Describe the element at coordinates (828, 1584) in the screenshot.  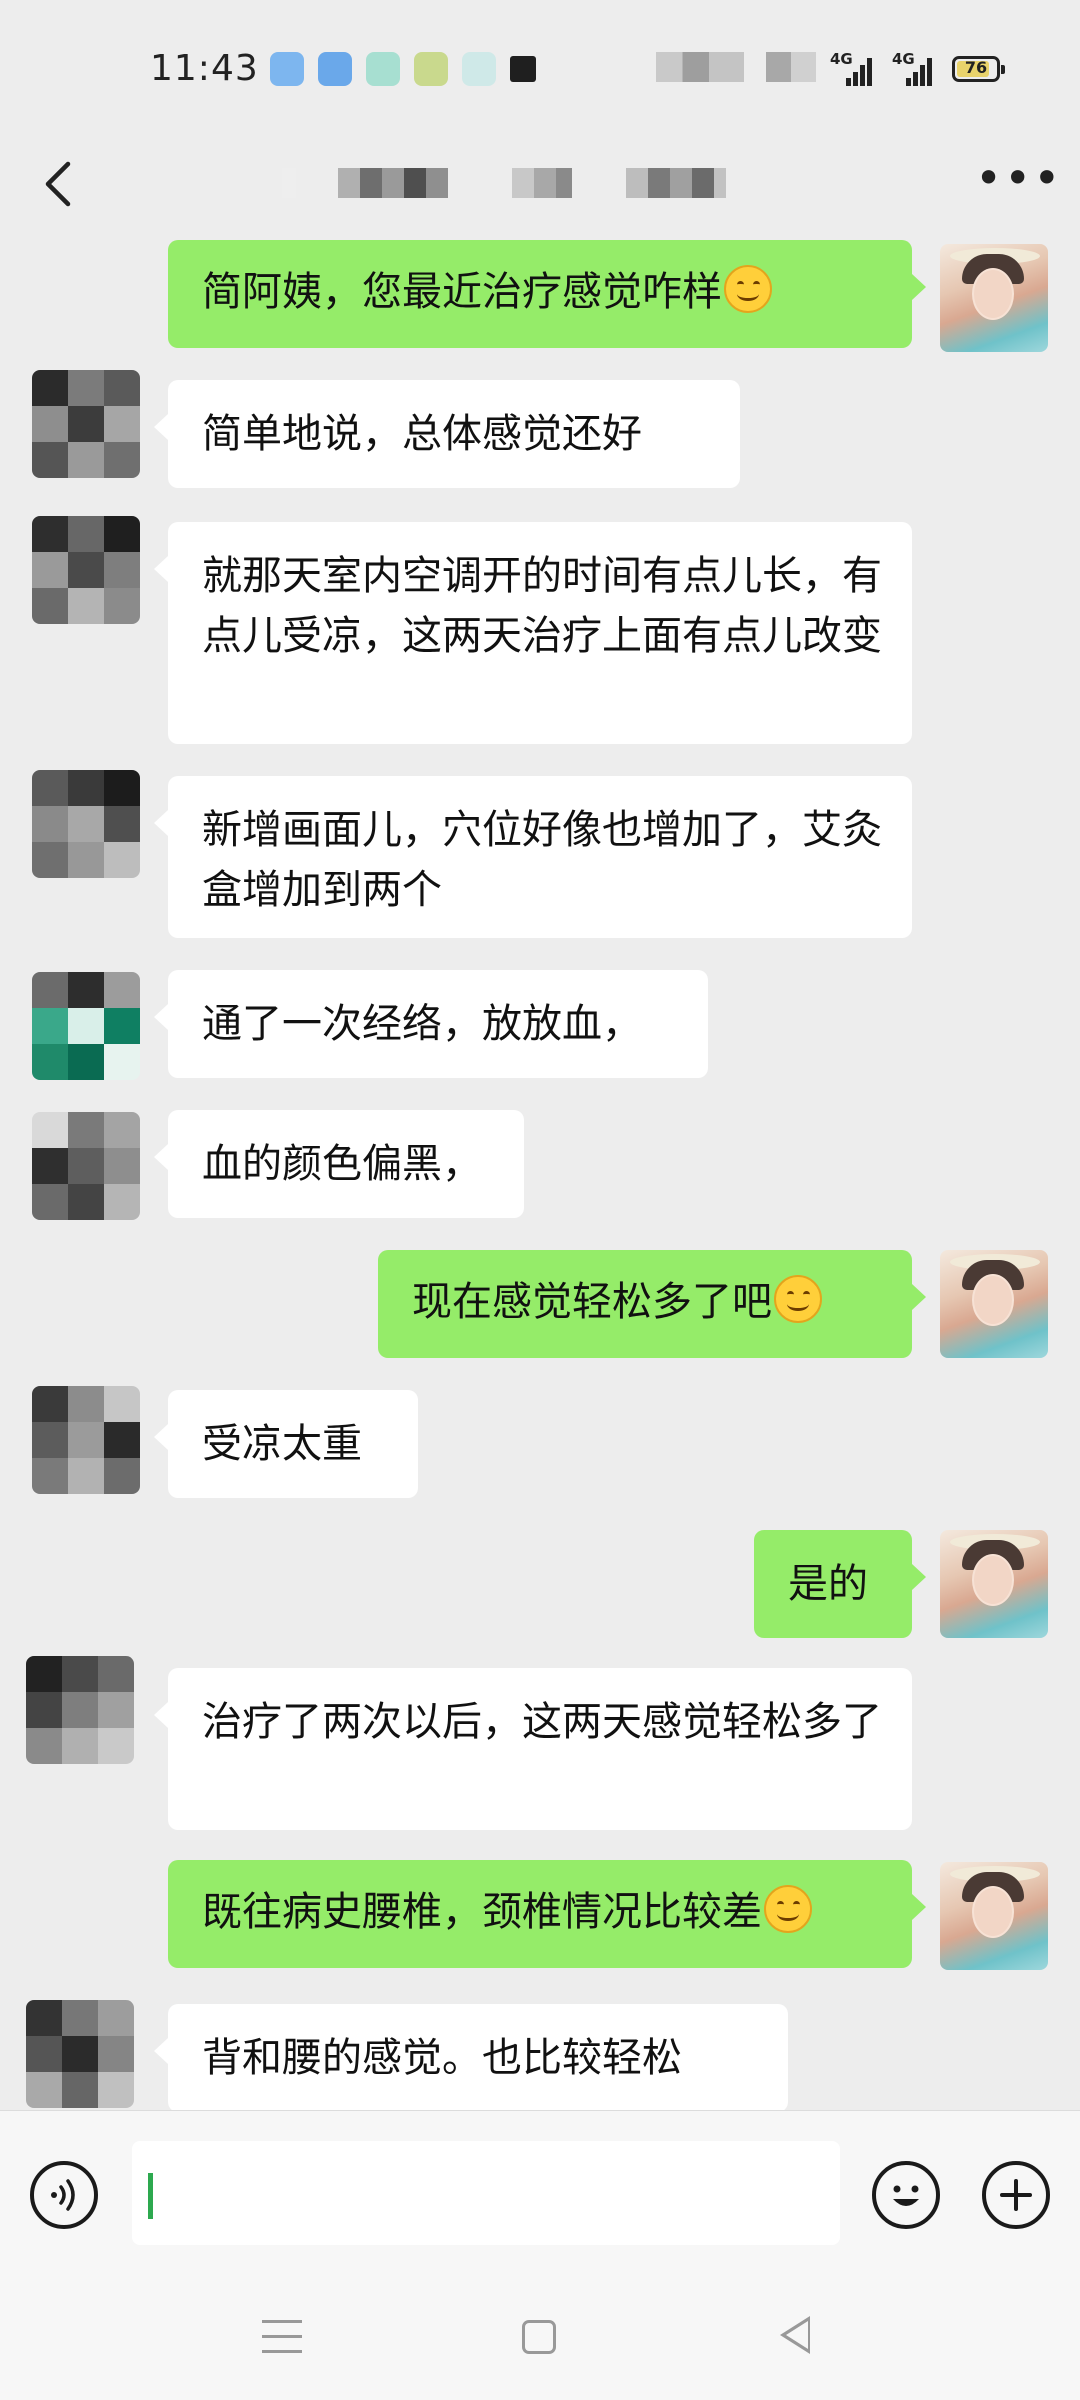
I see `message-text: 是的` at that location.